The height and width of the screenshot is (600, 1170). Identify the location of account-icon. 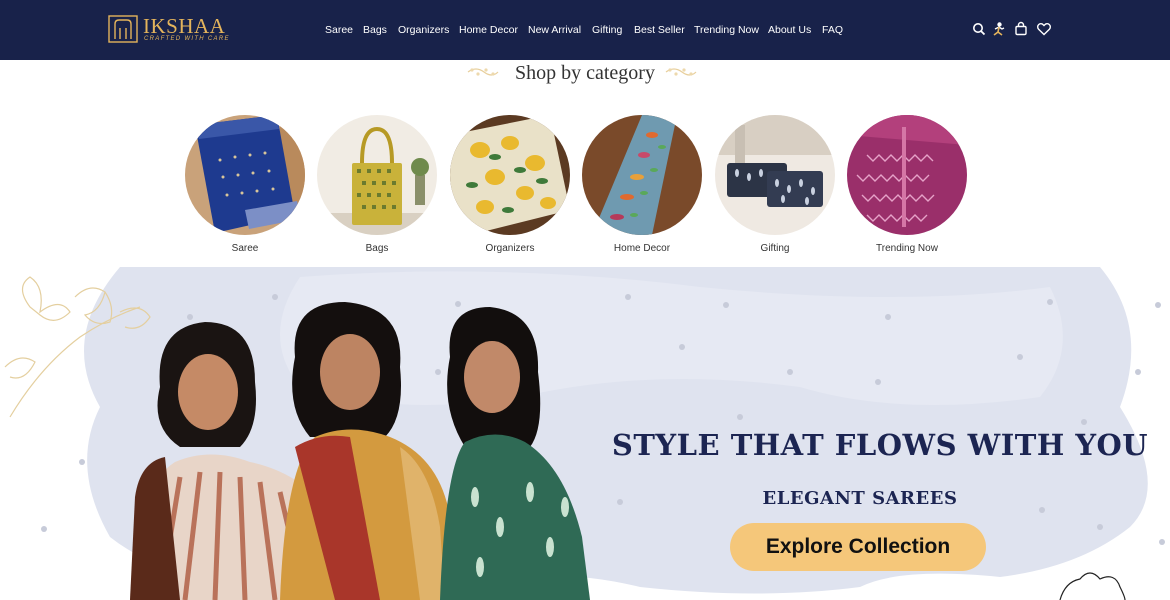
(999, 29).